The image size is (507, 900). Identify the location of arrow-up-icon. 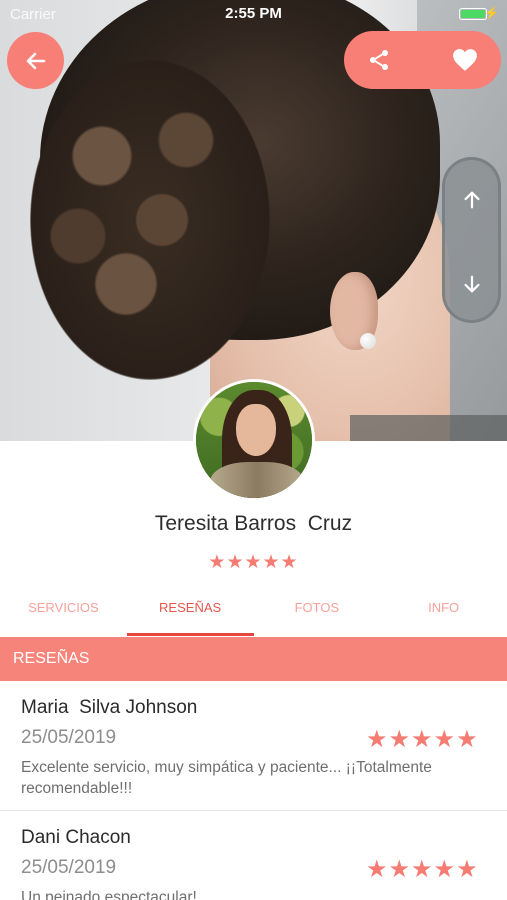
(471, 200).